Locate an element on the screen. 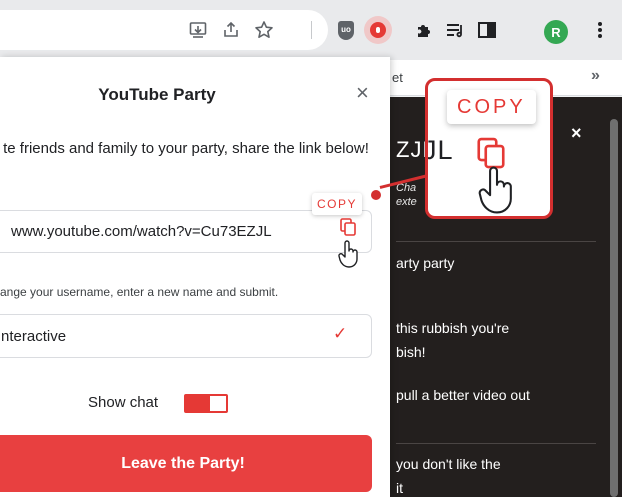 This screenshot has height=497, width=622. show-chat-toggle is located at coordinates (206, 403).